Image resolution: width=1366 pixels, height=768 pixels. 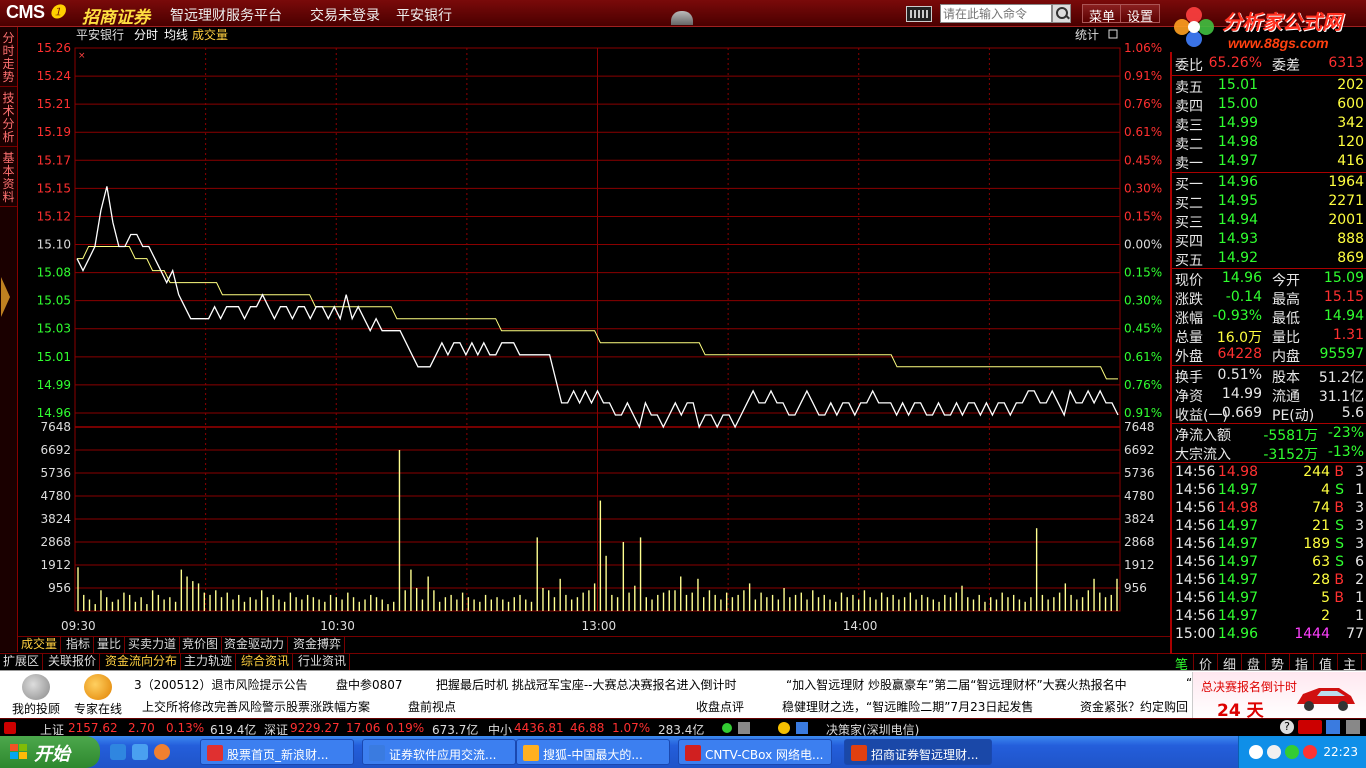 I want to click on menu-button: 菜单, so click(x=1102, y=14).